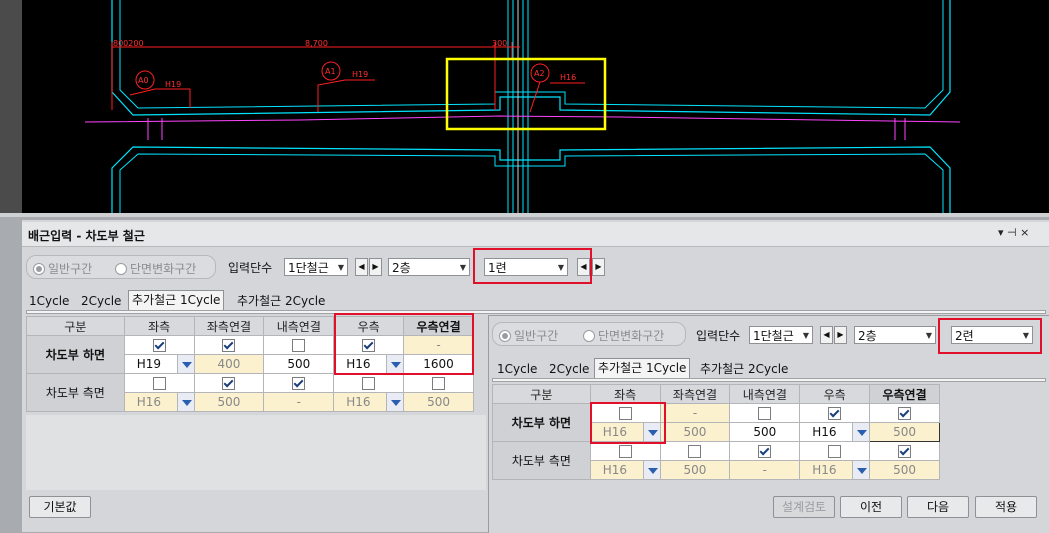  Describe the element at coordinates (625, 470) in the screenshot. I see `right-r2-left-bar-select: H16` at that location.